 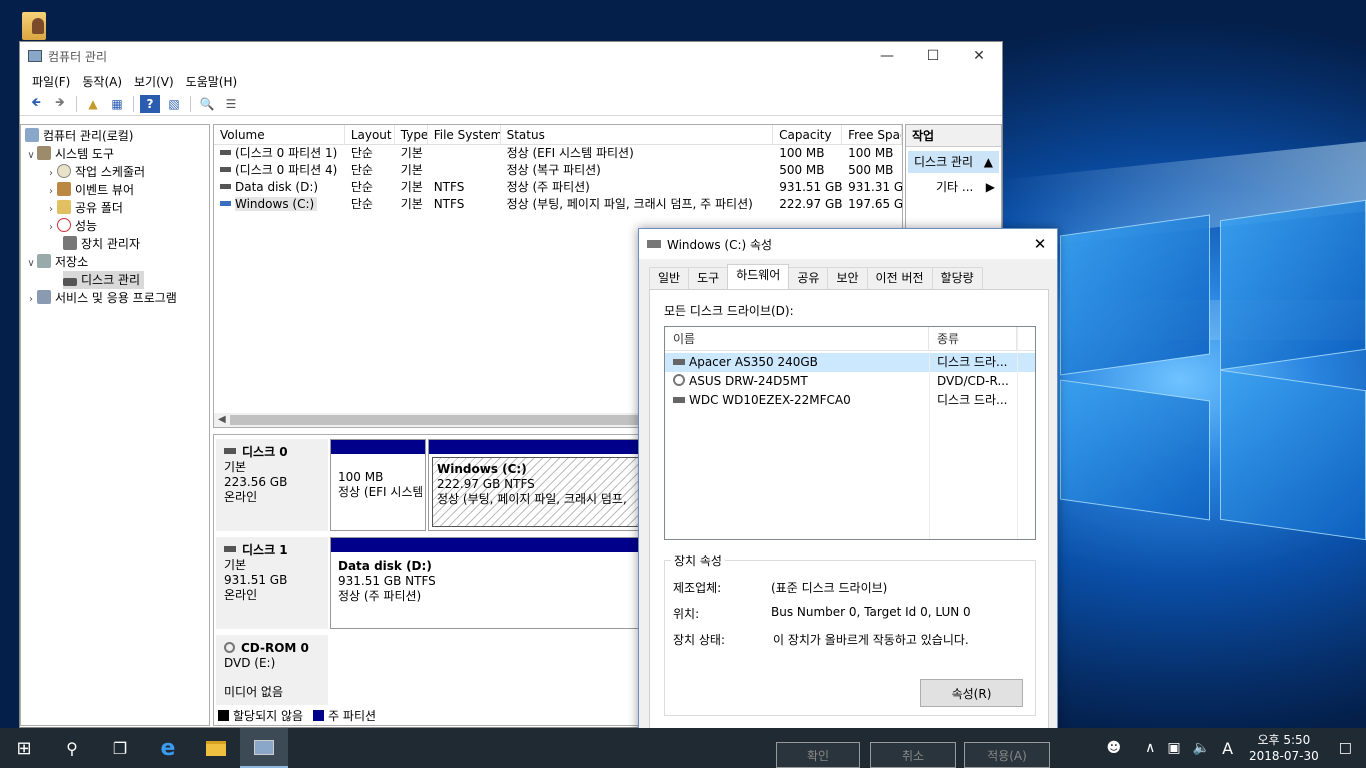 What do you see at coordinates (154, 81) in the screenshot?
I see `menu-view: 보기(V)` at bounding box center [154, 81].